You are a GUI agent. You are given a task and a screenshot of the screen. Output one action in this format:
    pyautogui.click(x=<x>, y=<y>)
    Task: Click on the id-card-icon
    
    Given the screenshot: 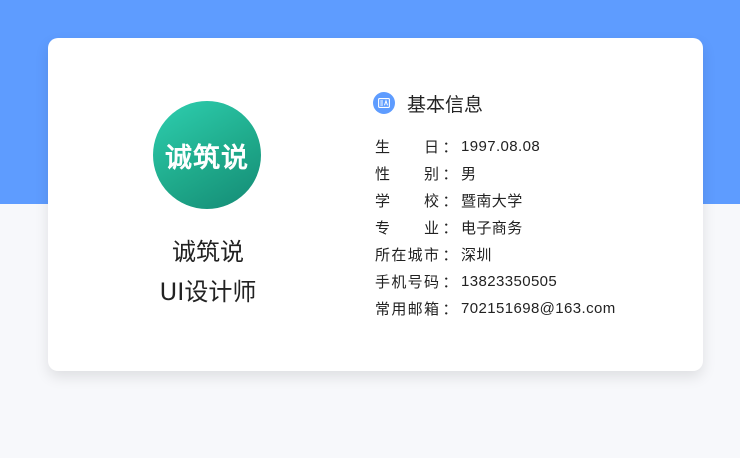 What is the action you would take?
    pyautogui.click(x=384, y=103)
    